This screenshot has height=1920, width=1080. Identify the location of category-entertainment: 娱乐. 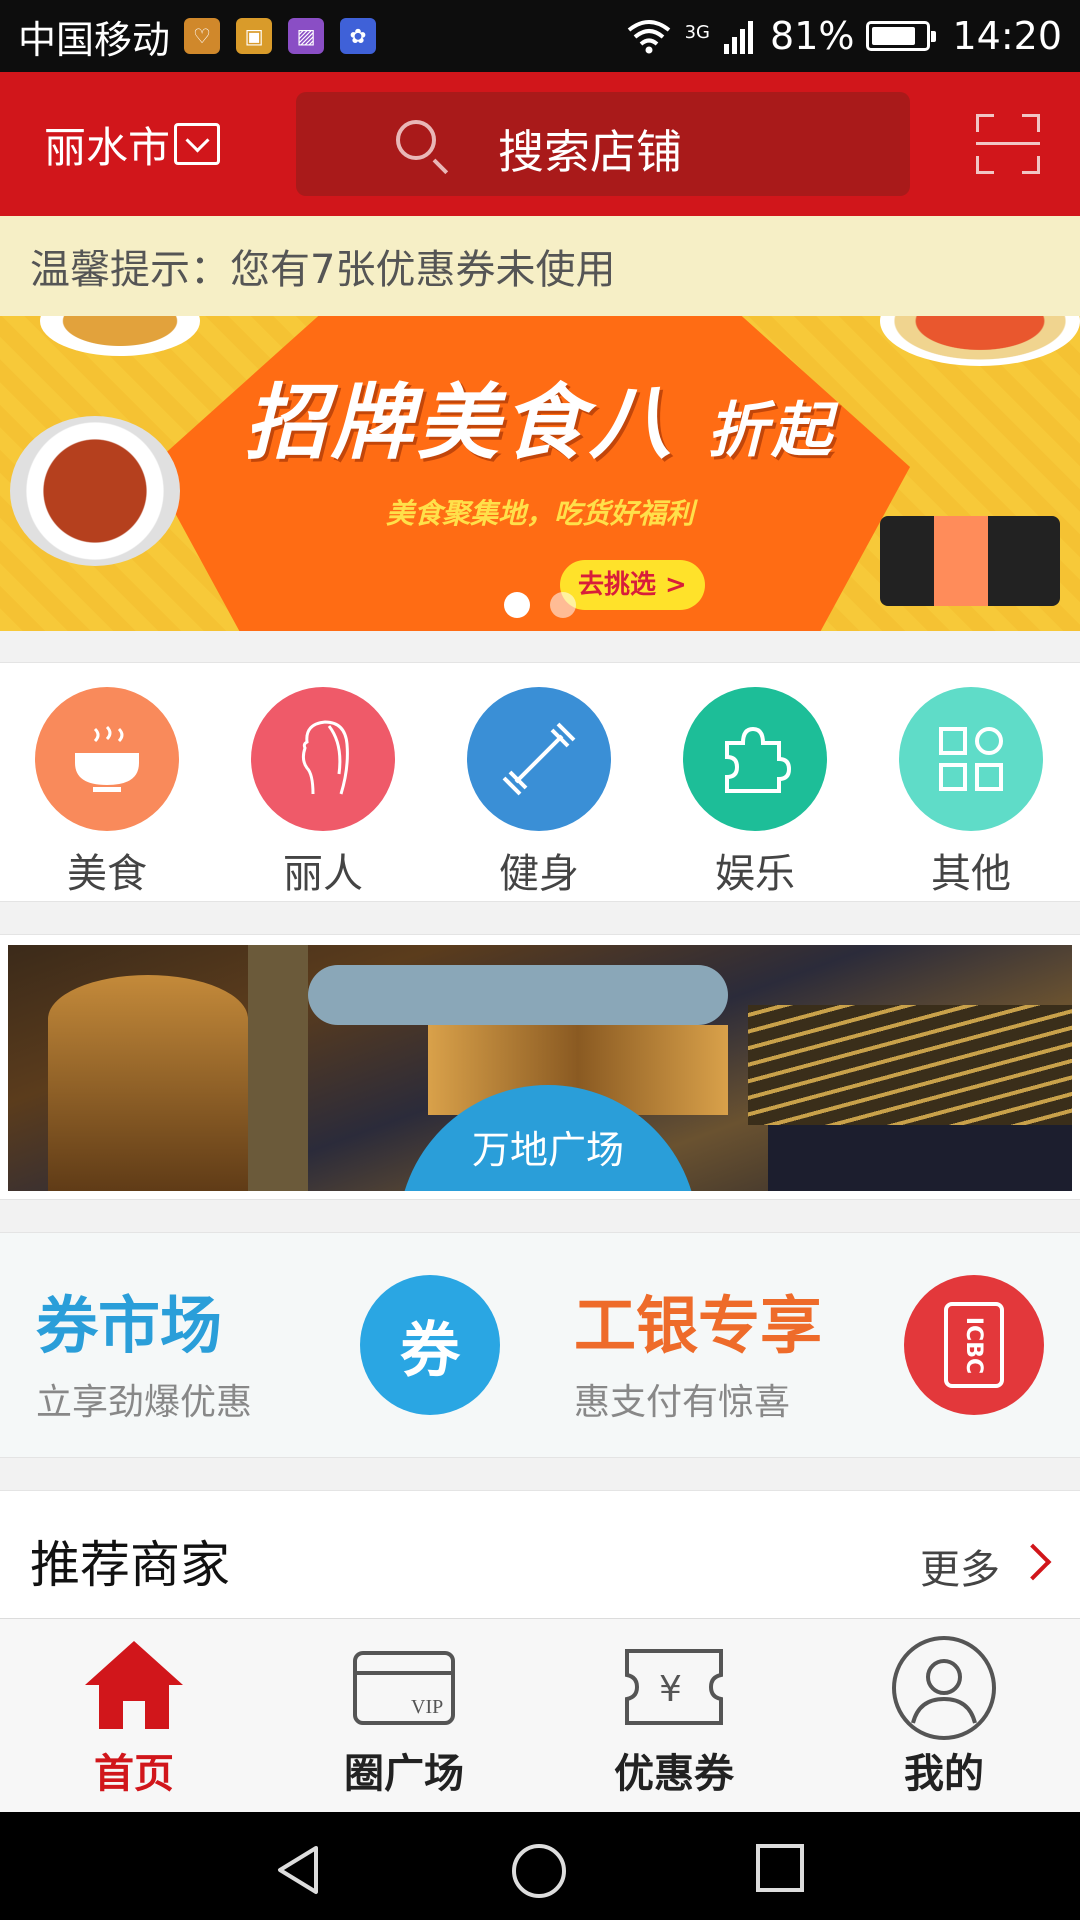
(755, 793).